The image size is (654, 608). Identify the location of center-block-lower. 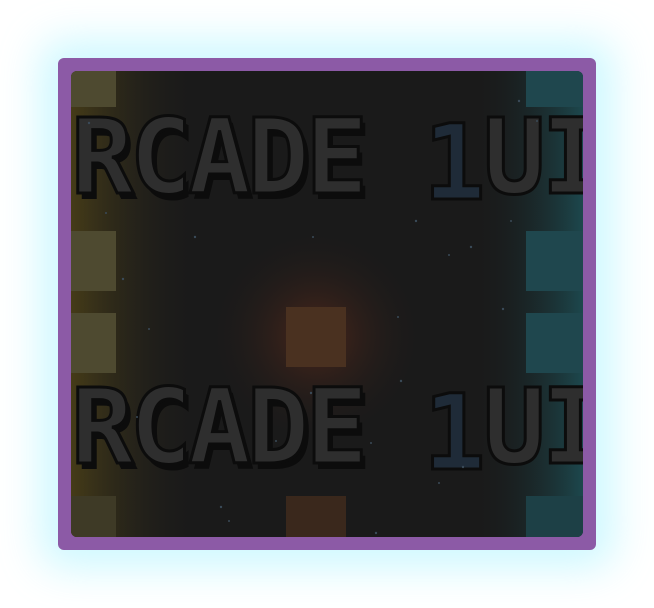
(316, 516).